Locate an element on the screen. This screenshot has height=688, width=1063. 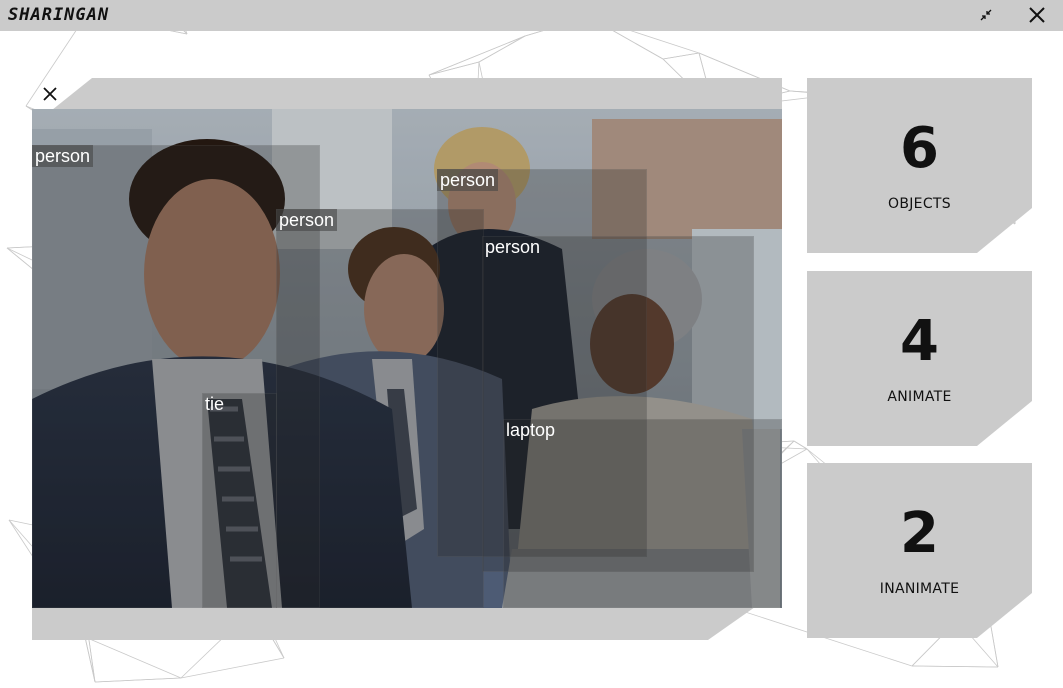
close-image-button is located at coordinates (50, 94).